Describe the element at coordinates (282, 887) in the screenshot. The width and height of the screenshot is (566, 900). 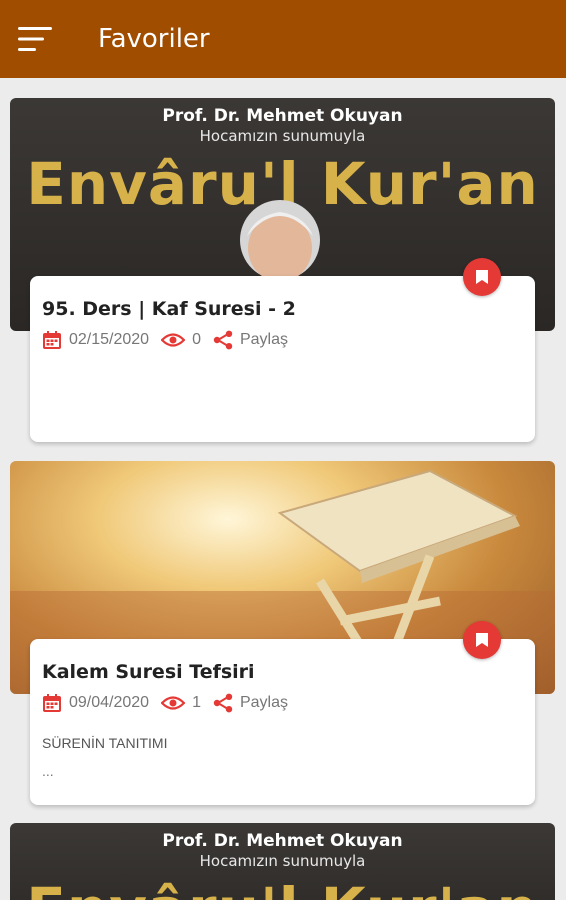
I see `banner-title: Envâru'l Kur'an` at that location.